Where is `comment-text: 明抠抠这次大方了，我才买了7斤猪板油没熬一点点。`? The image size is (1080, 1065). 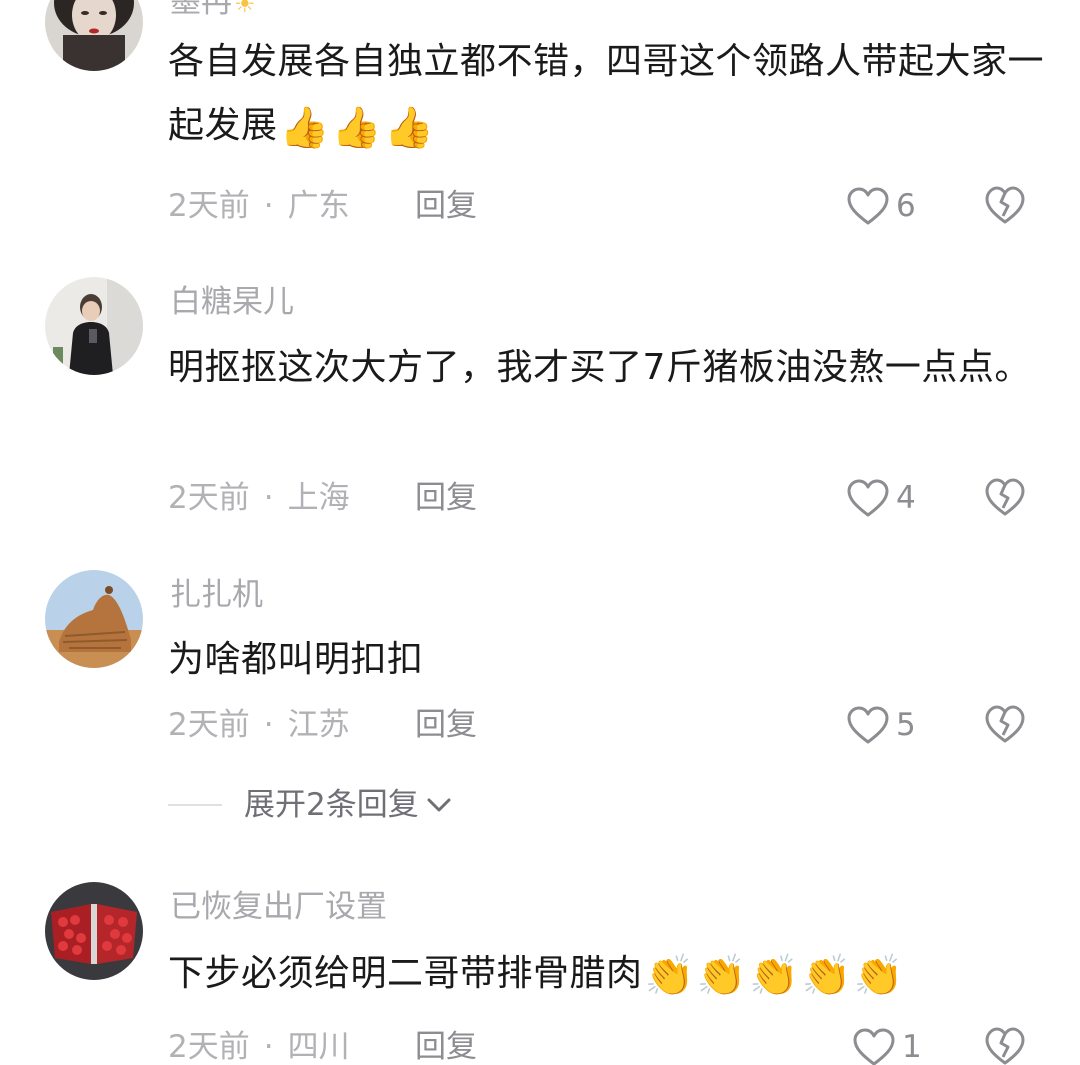 comment-text: 明抠抠这次大方了，我才买了7斤猪板油没熬一点点。 is located at coordinates (599, 367).